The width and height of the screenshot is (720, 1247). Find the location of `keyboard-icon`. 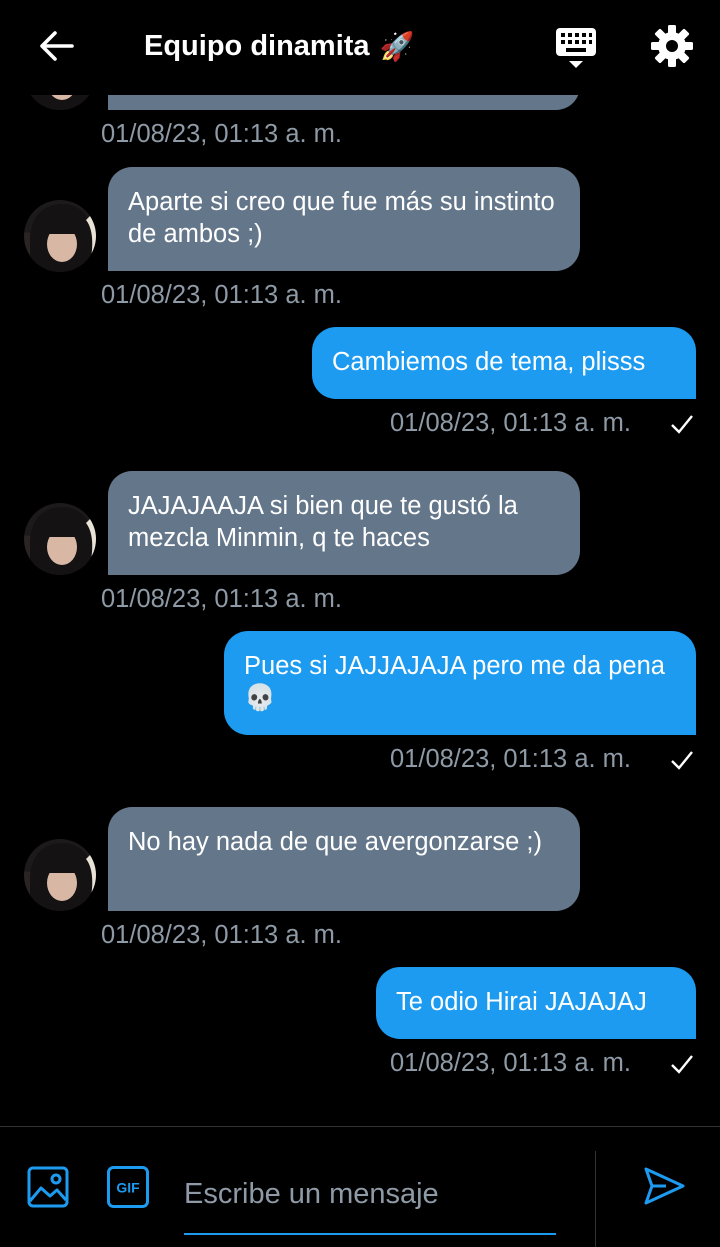

keyboard-icon is located at coordinates (576, 48).